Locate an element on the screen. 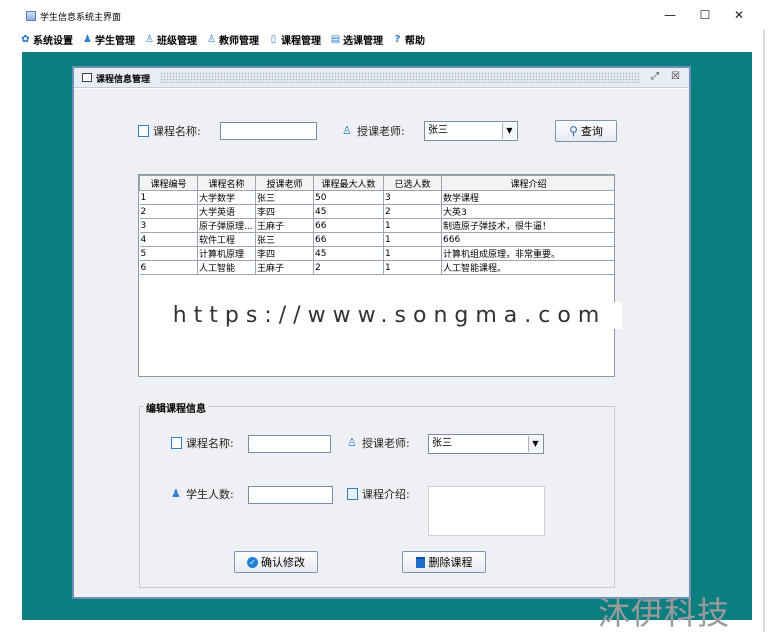 The height and width of the screenshot is (632, 778). edit-teacher-select: 张三 ▼ is located at coordinates (486, 444).